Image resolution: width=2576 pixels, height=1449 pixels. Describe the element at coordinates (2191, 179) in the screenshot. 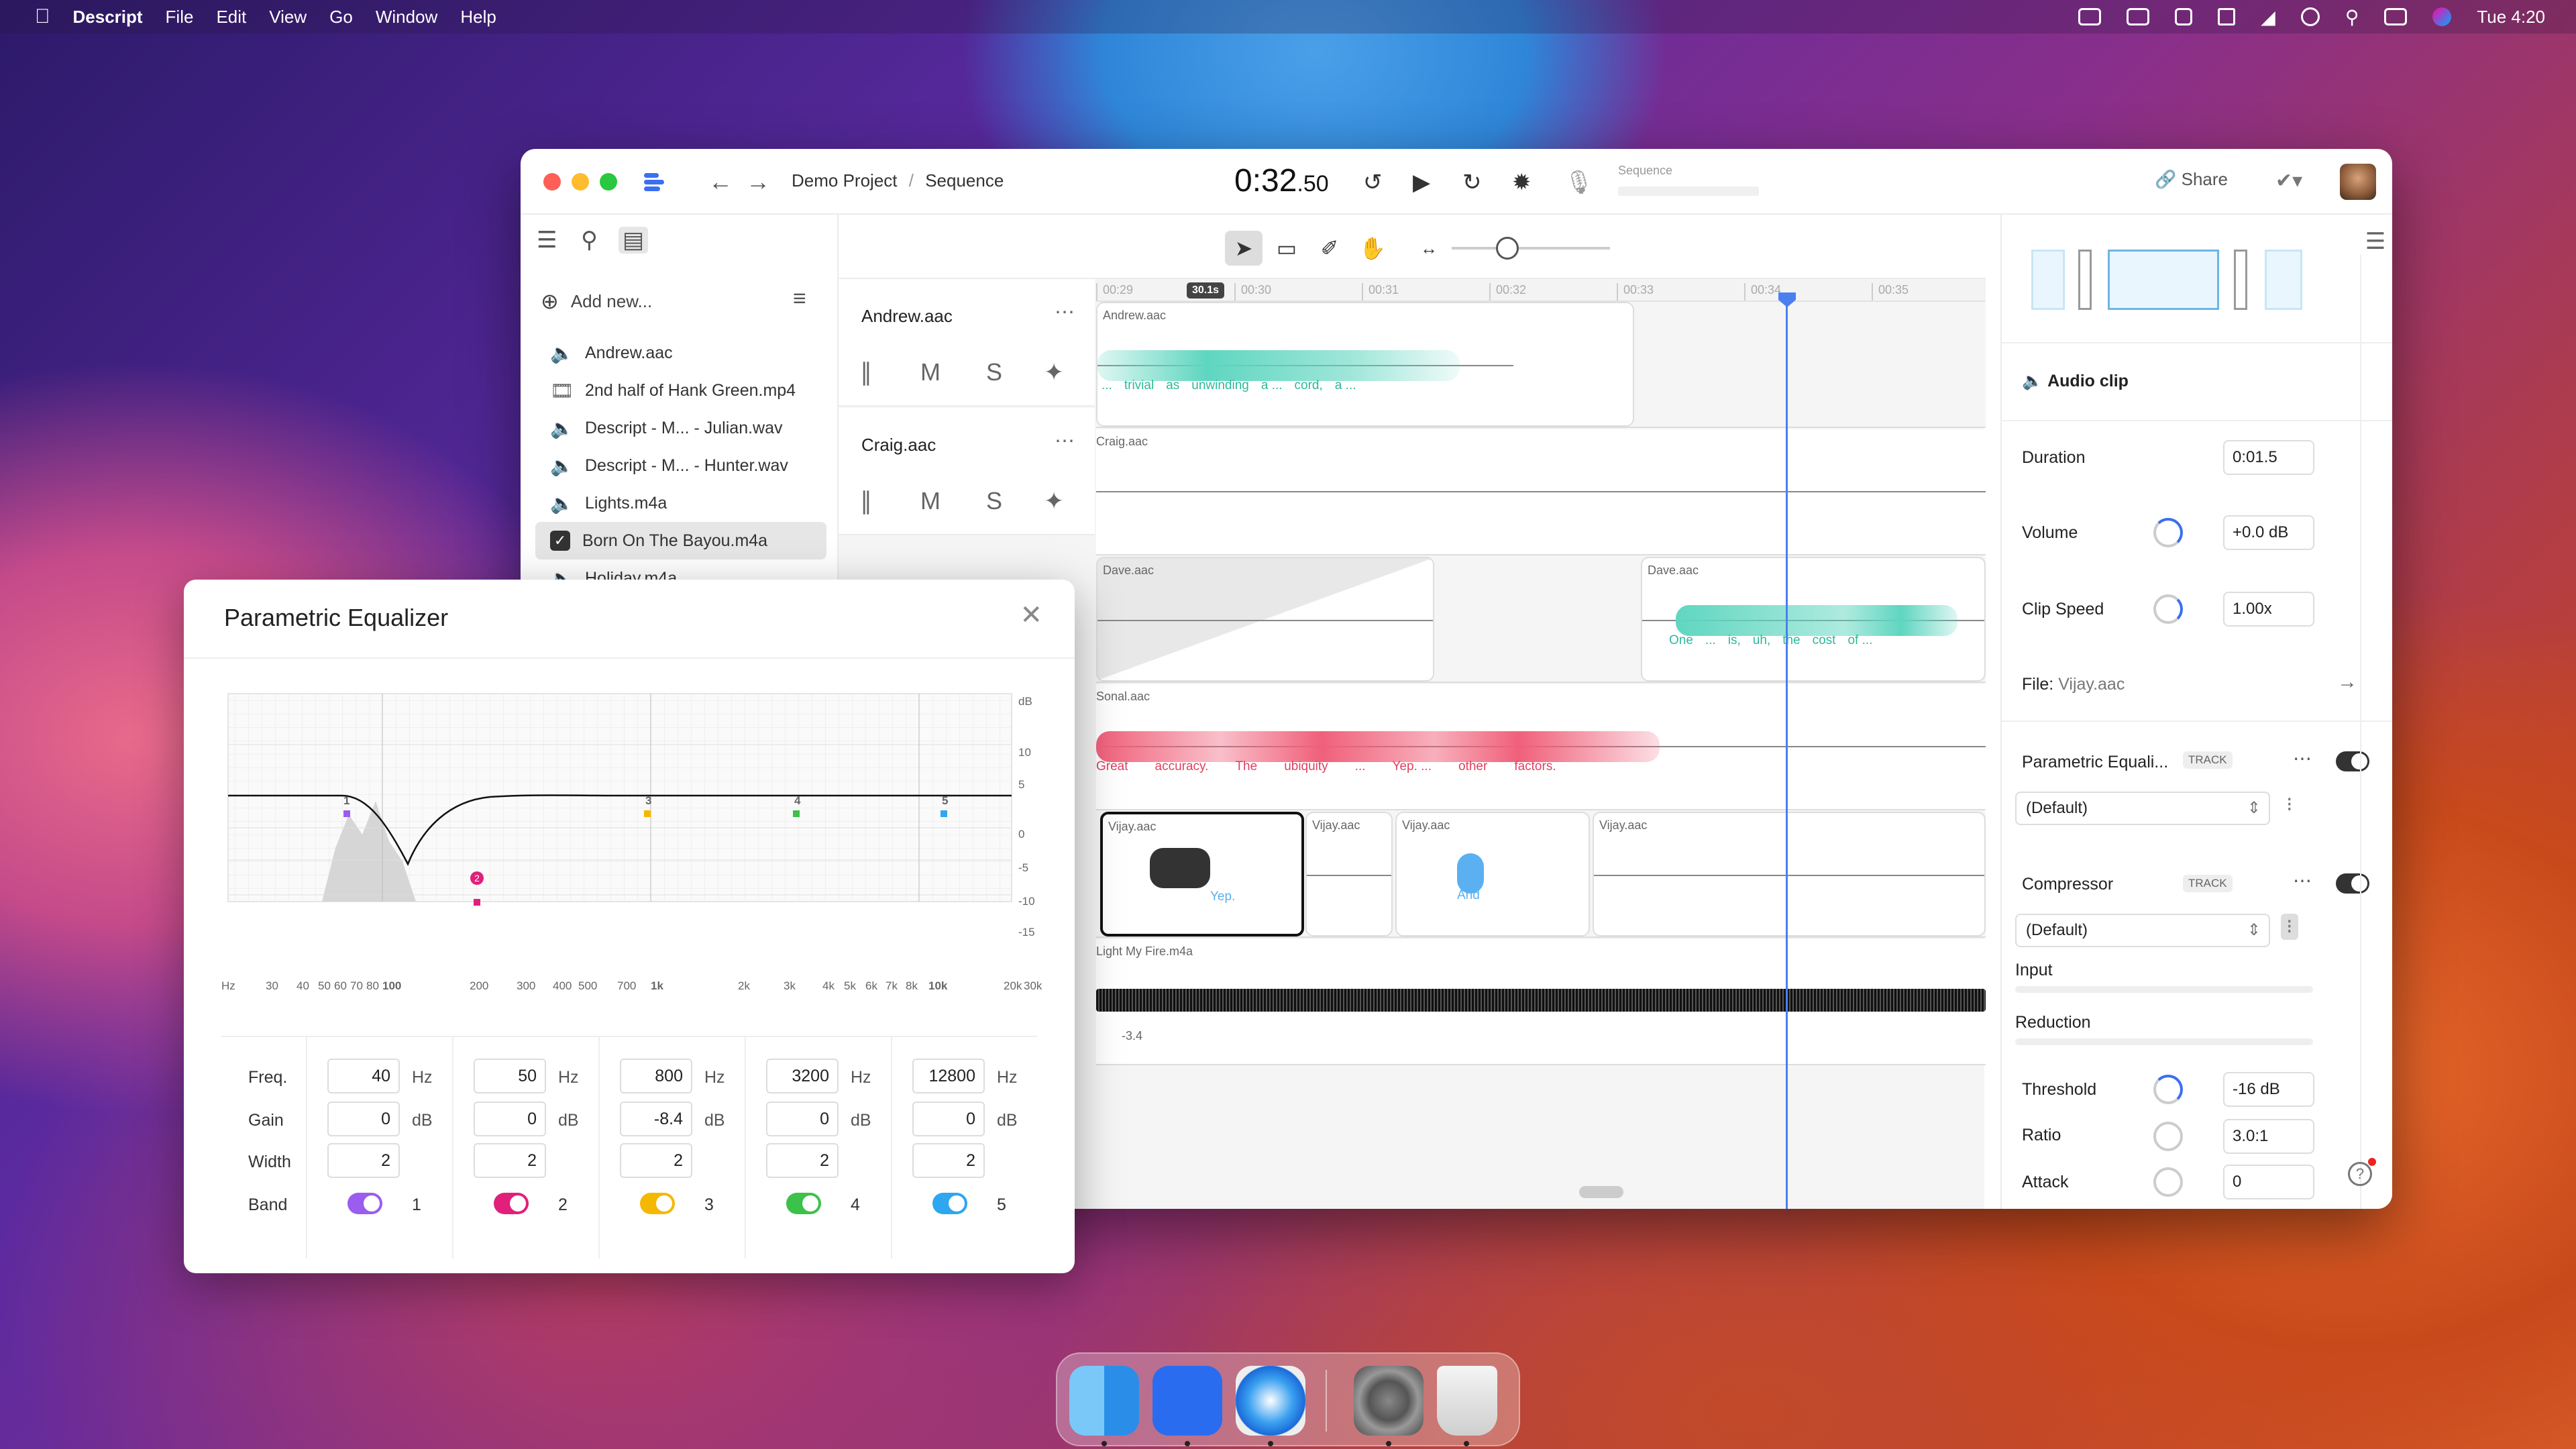

I see `share-button: 🔗 Share` at that location.